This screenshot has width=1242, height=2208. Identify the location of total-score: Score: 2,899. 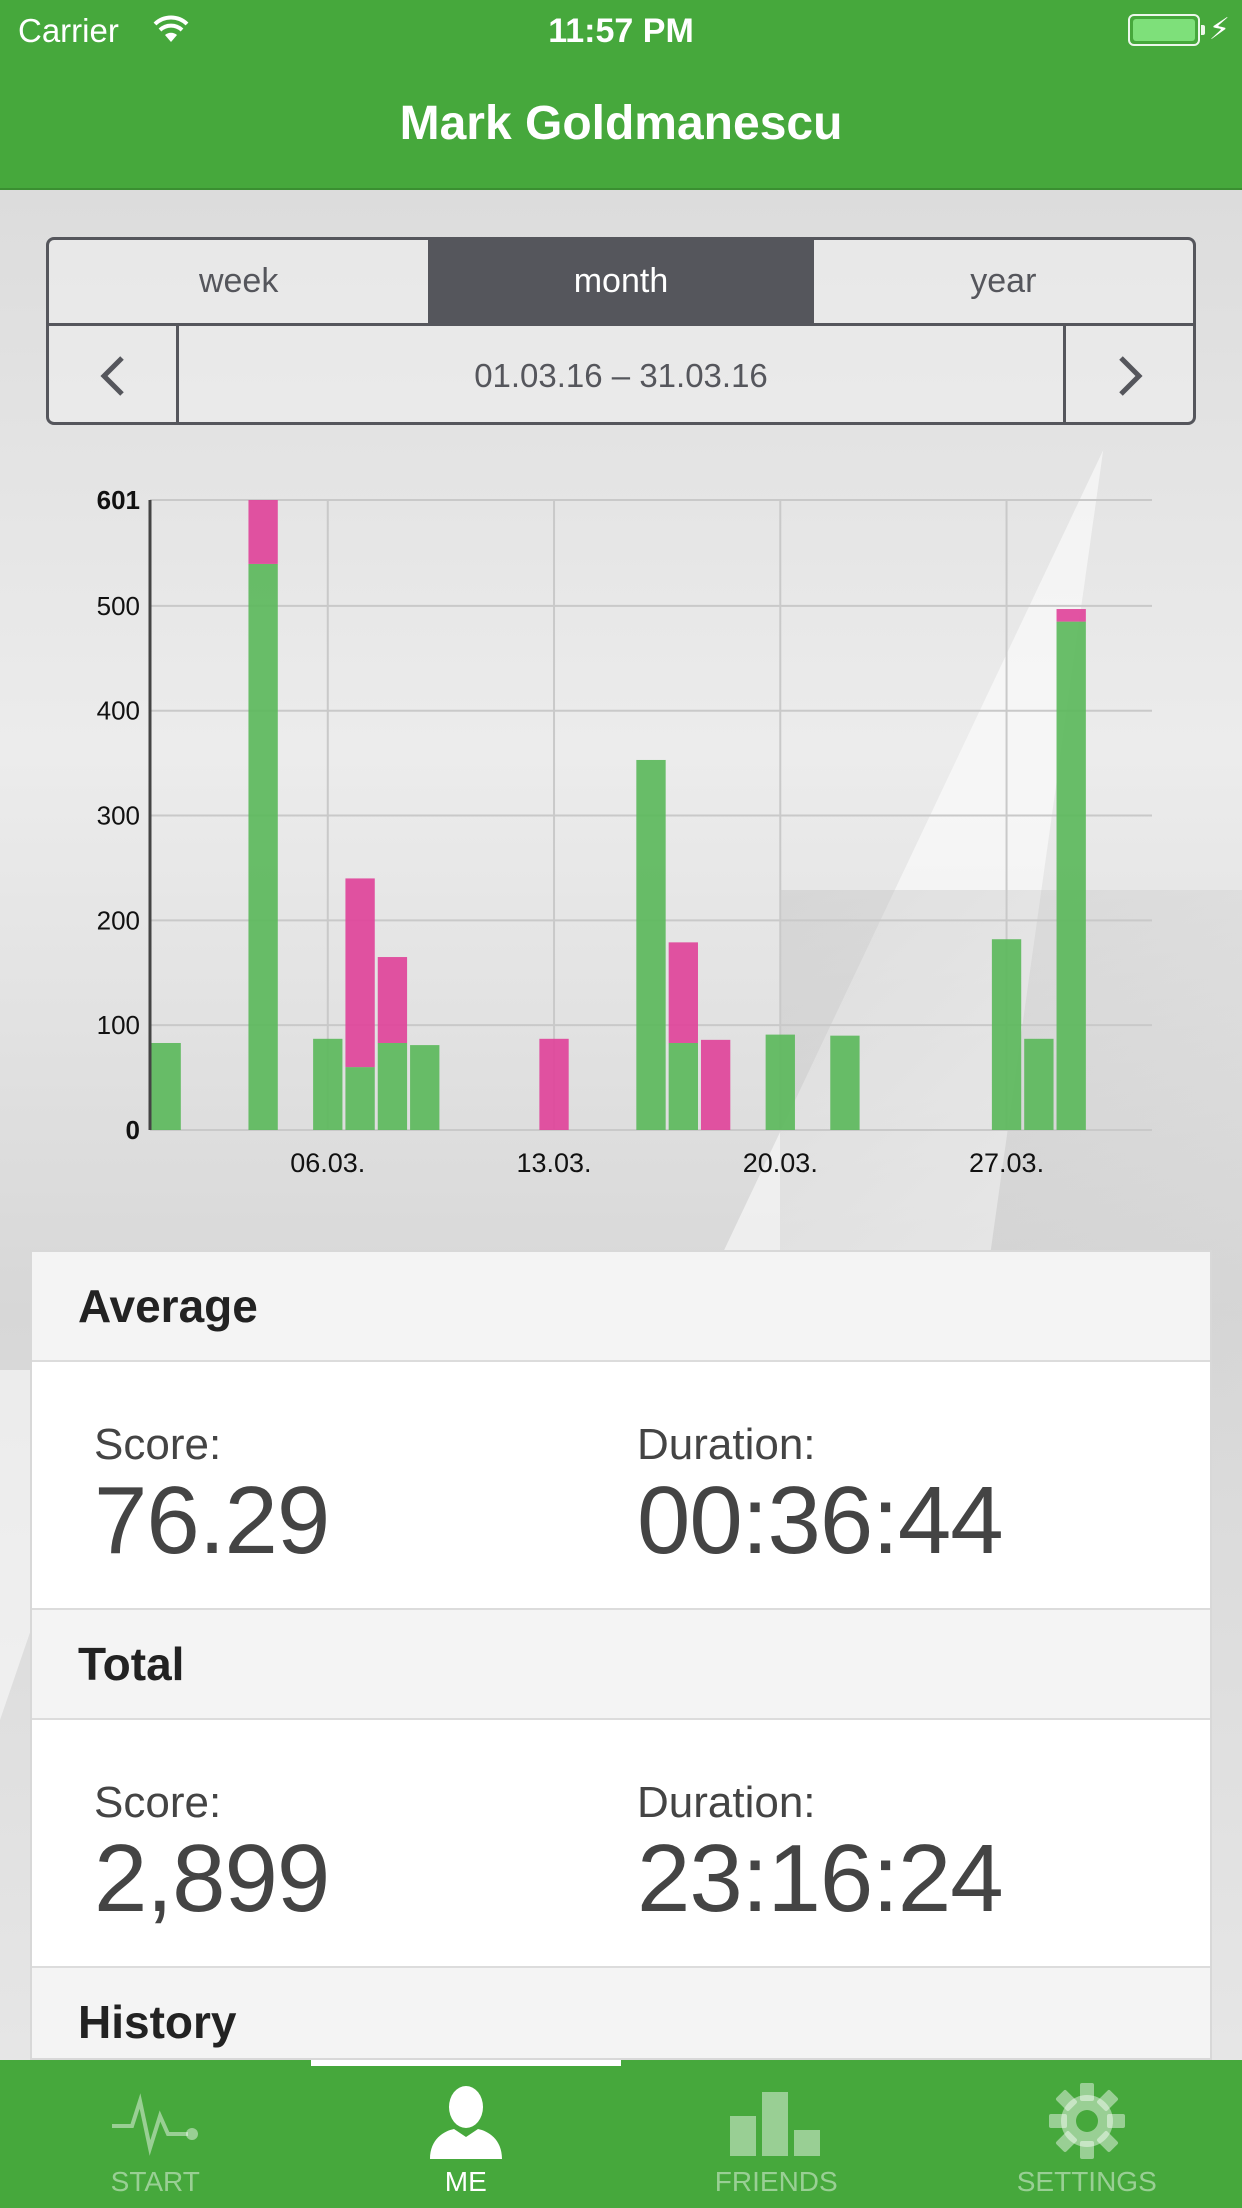
(212, 1856).